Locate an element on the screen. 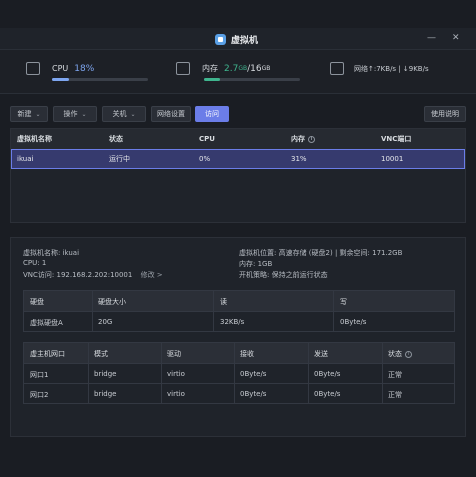  memory-total: 16 is located at coordinates (256, 68).